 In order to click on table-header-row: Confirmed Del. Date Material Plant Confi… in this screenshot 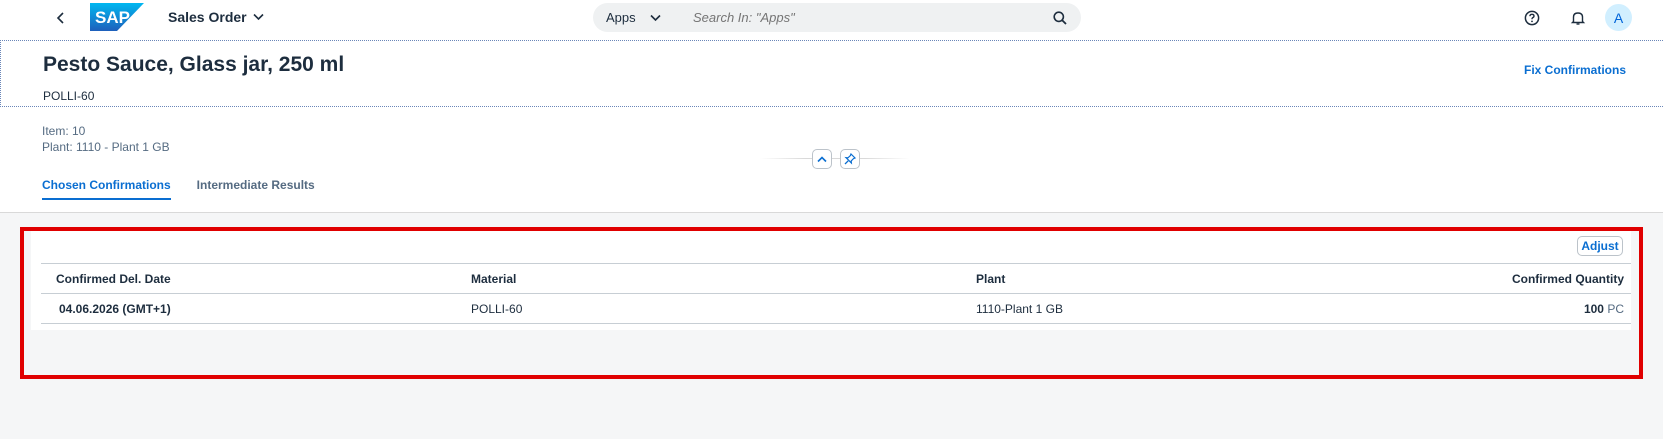, I will do `click(836, 278)`.